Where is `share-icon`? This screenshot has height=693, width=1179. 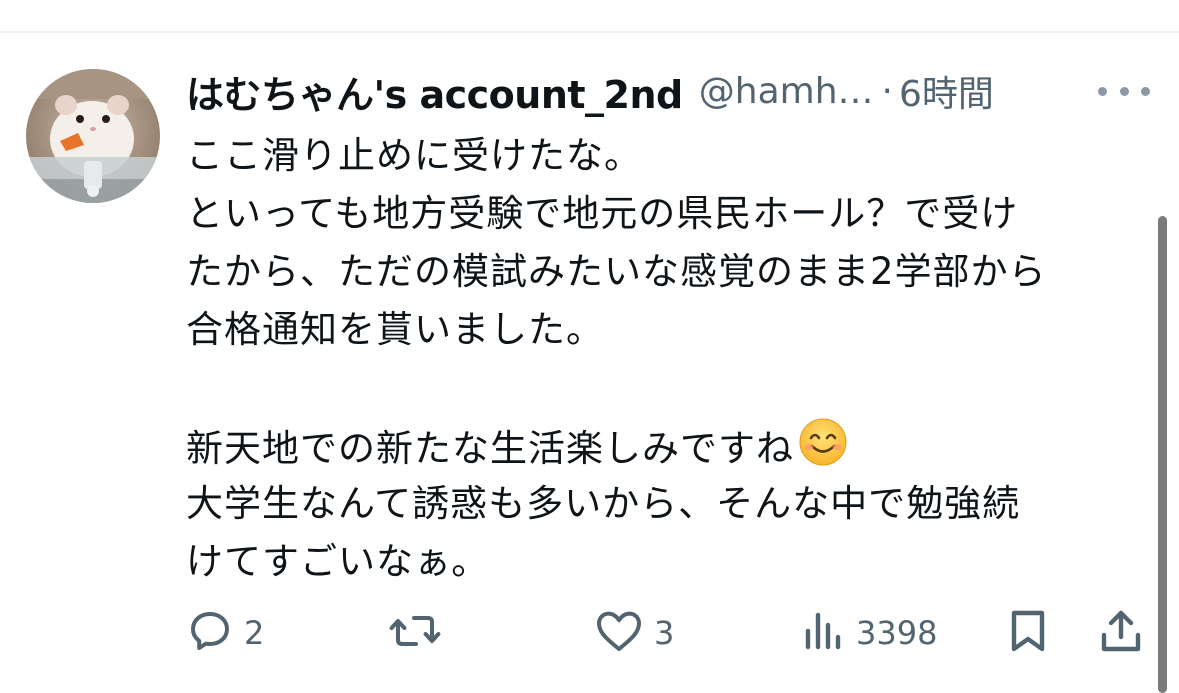 share-icon is located at coordinates (1121, 633).